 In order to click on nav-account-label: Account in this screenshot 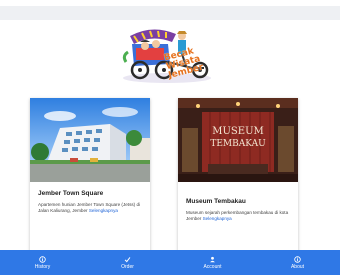, I will do `click(212, 266)`.